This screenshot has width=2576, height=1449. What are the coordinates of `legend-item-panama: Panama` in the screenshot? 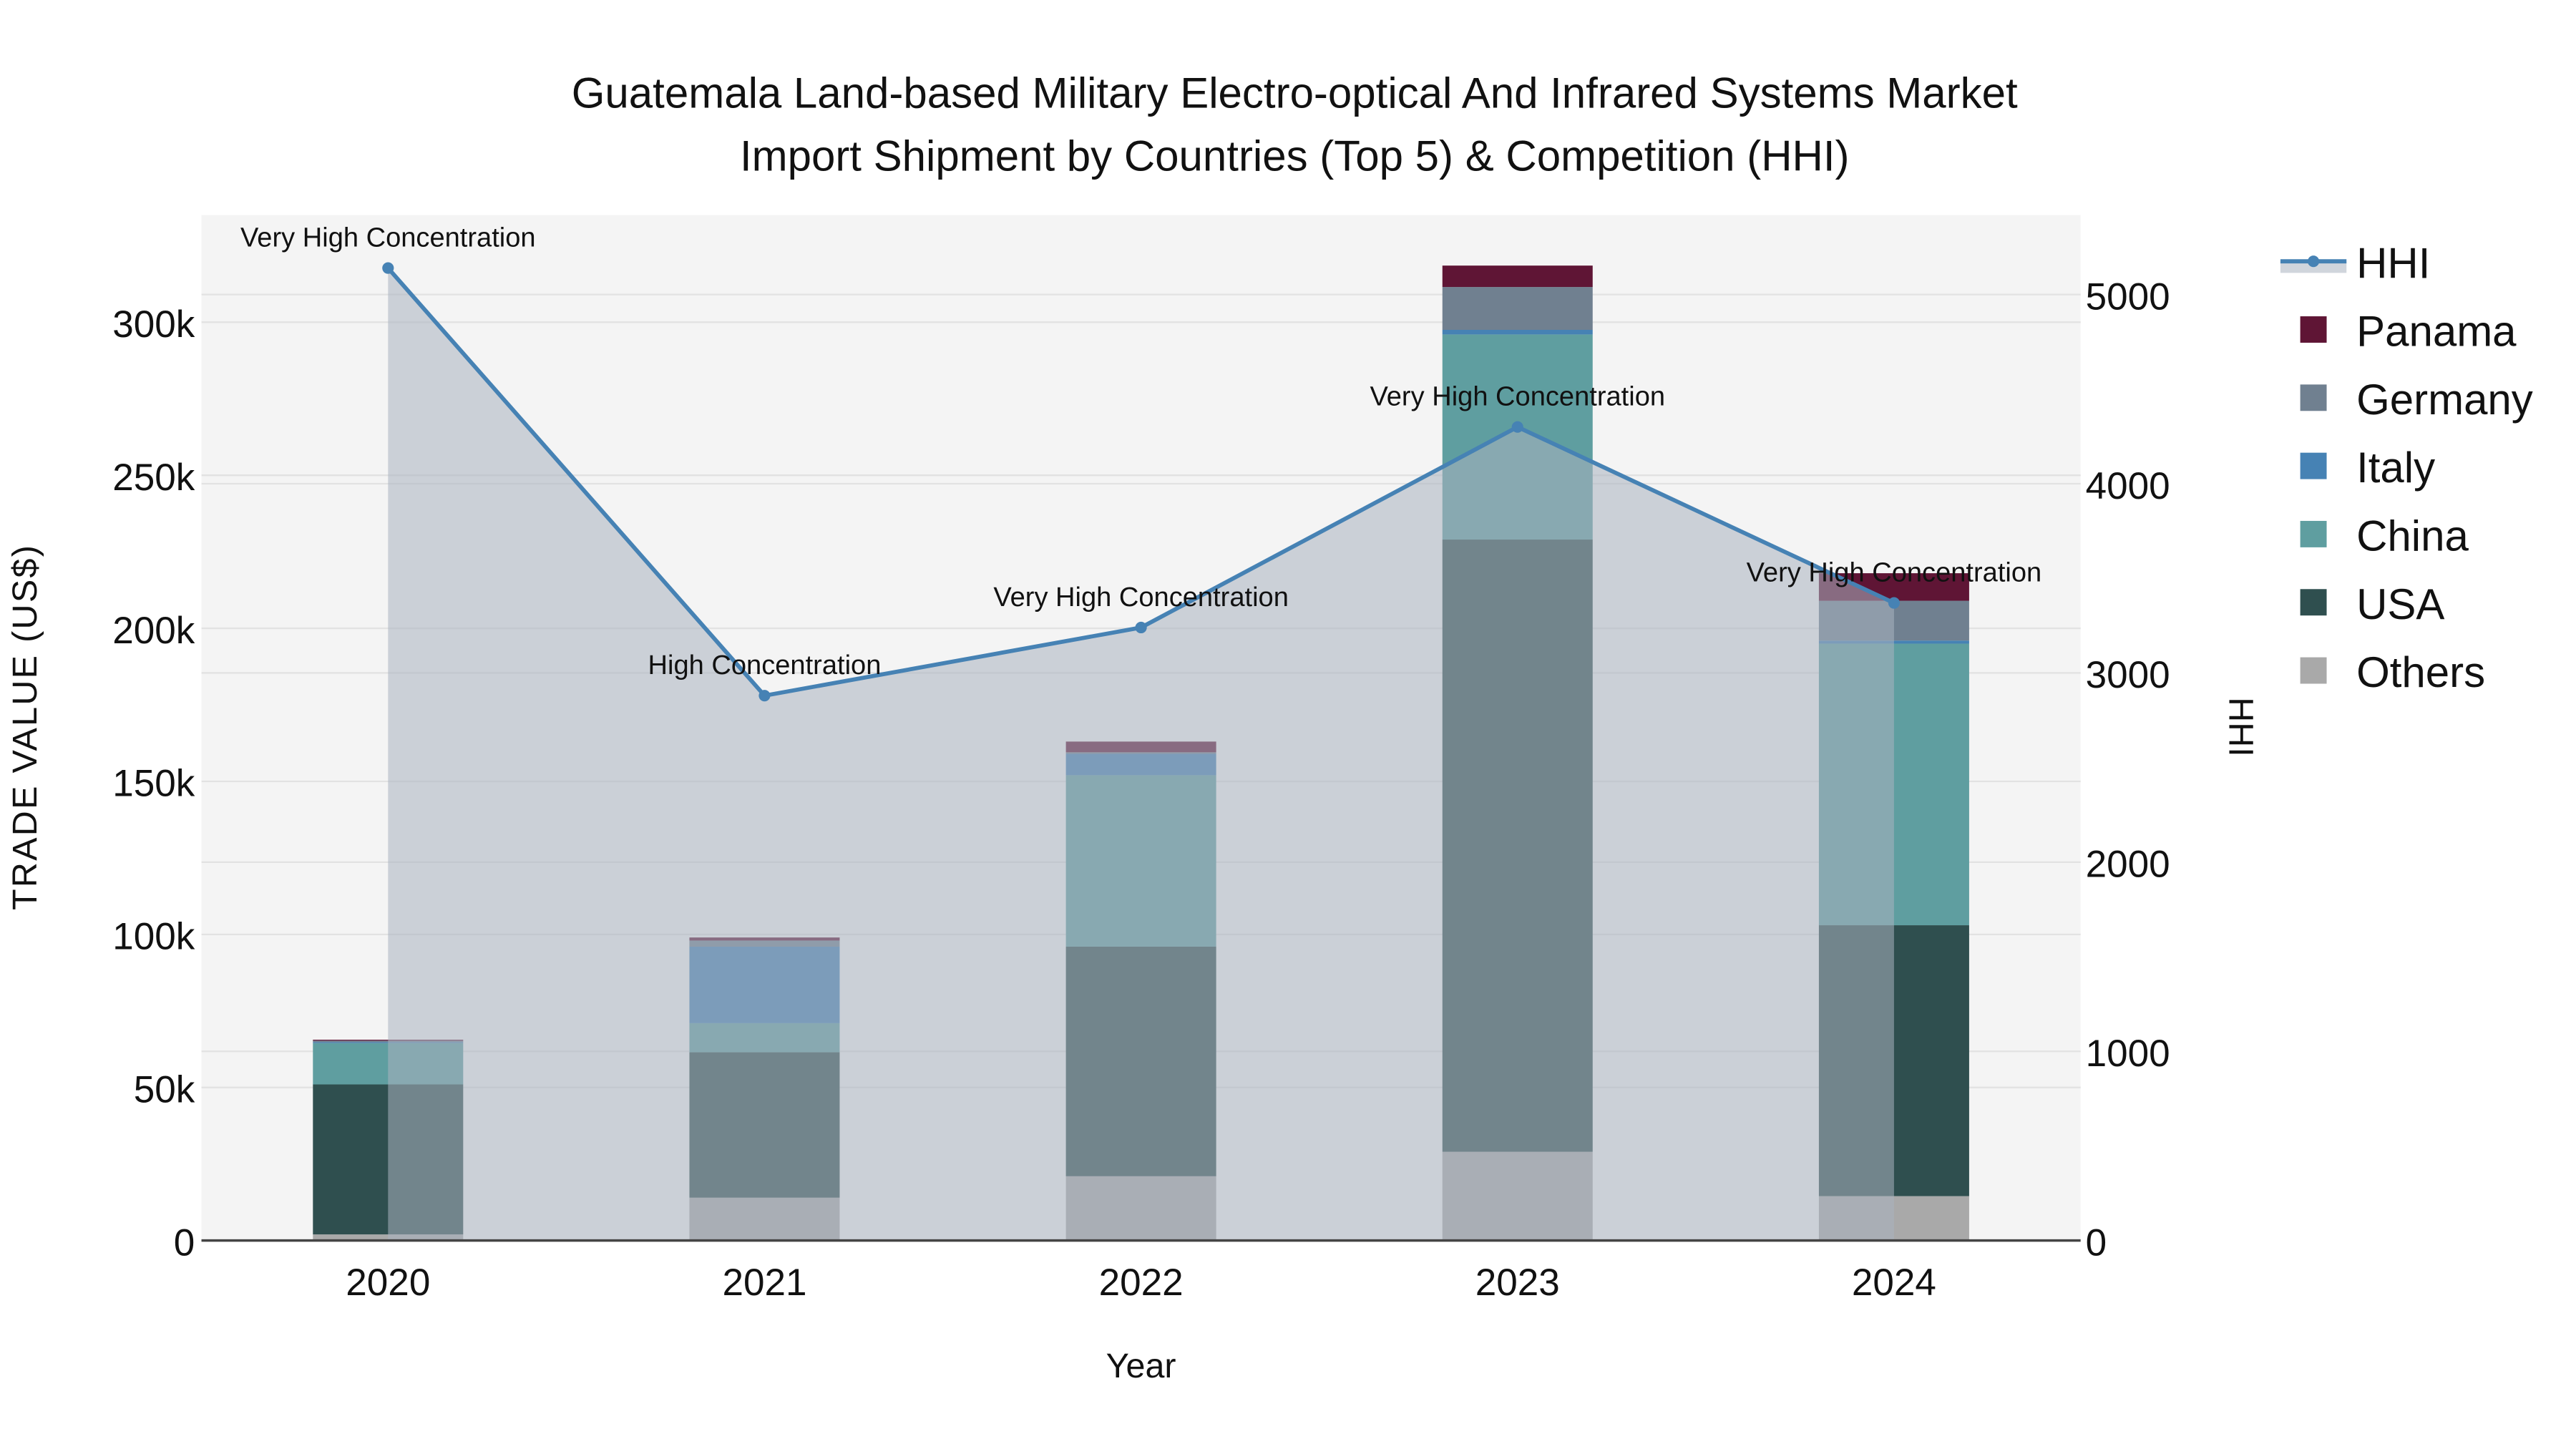 It's located at (2408, 332).